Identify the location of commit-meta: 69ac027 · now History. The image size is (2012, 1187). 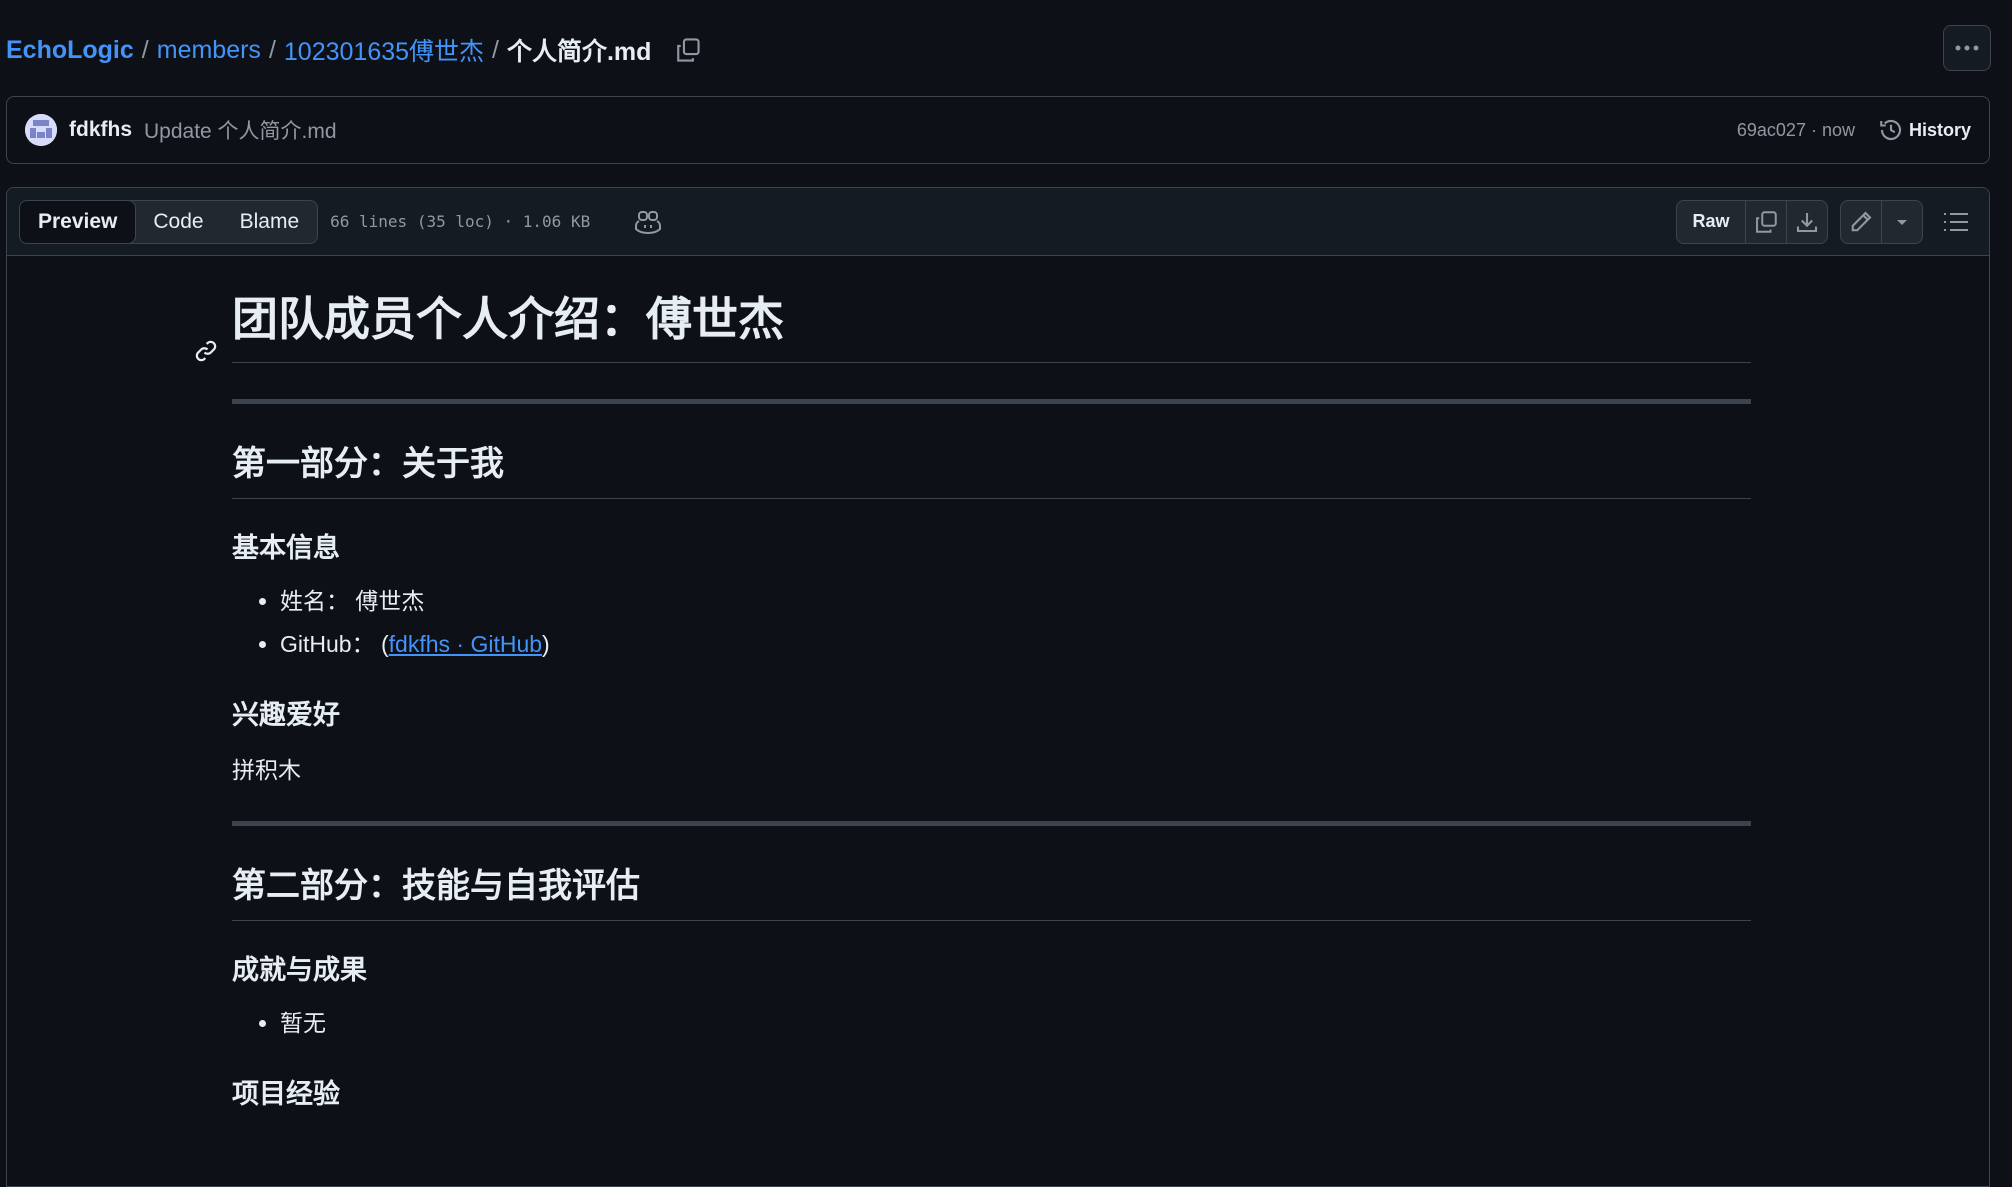
(1854, 130).